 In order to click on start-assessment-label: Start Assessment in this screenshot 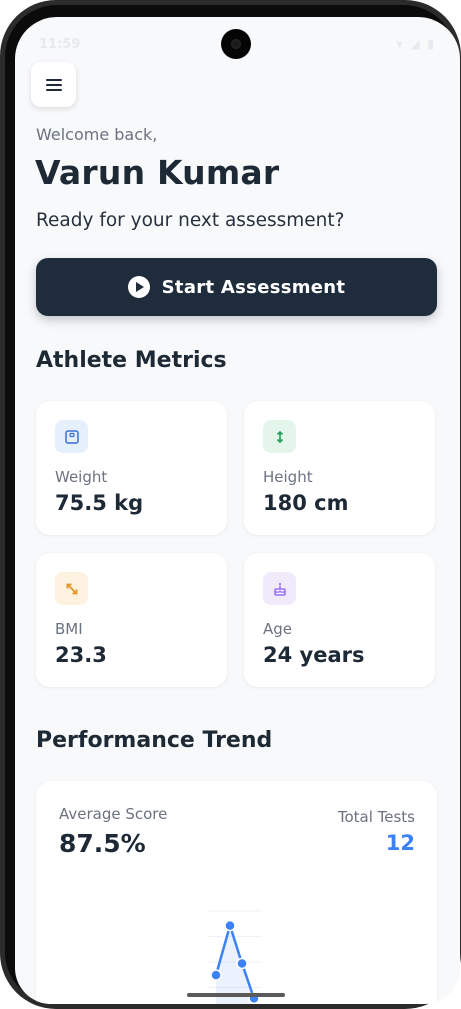, I will do `click(253, 287)`.